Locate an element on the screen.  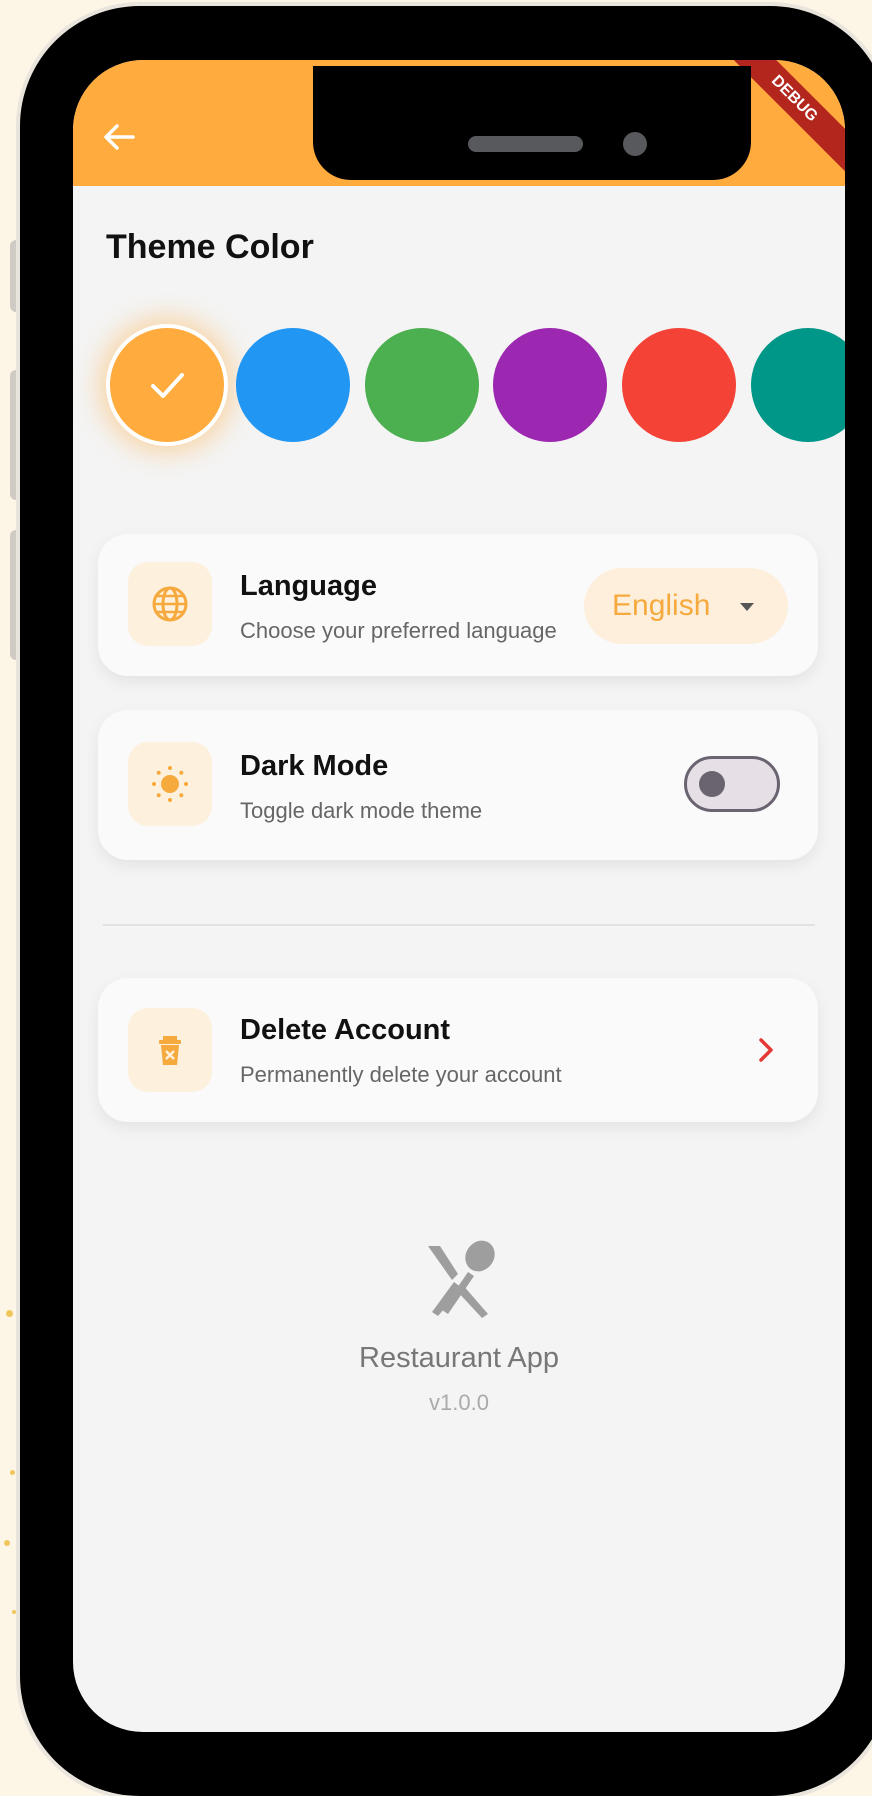
delete-icon-box is located at coordinates (170, 1050).